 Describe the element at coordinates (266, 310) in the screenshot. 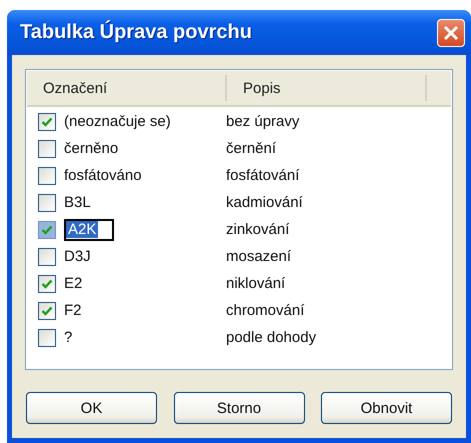

I see `table-cell-text: chromování` at that location.